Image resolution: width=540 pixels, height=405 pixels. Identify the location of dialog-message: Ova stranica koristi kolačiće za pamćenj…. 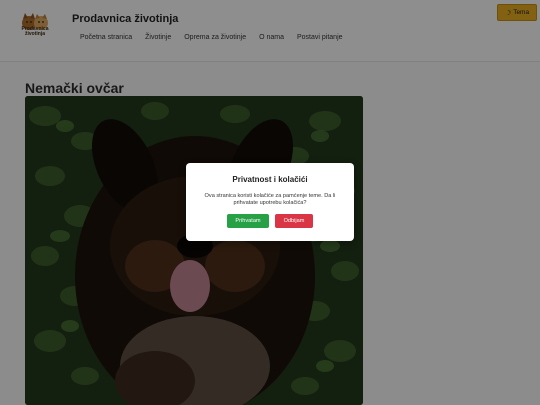
(270, 199).